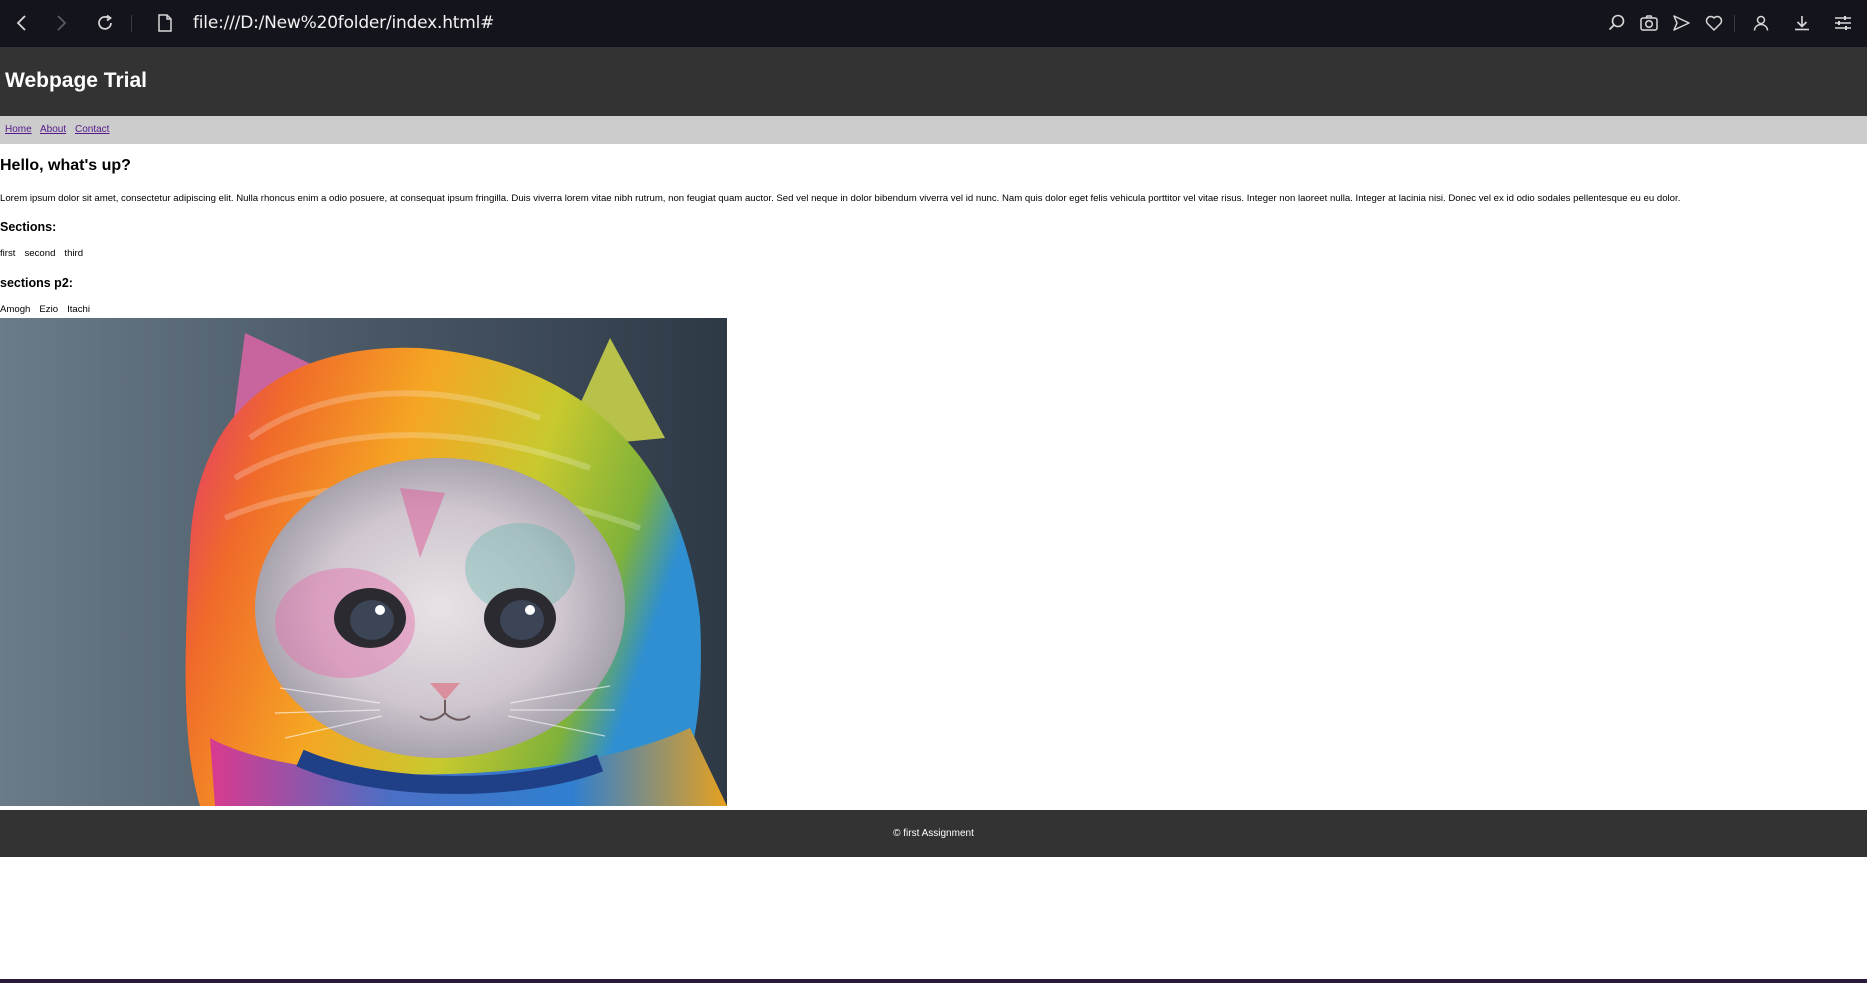  I want to click on sections-heading: Sections:, so click(28, 227).